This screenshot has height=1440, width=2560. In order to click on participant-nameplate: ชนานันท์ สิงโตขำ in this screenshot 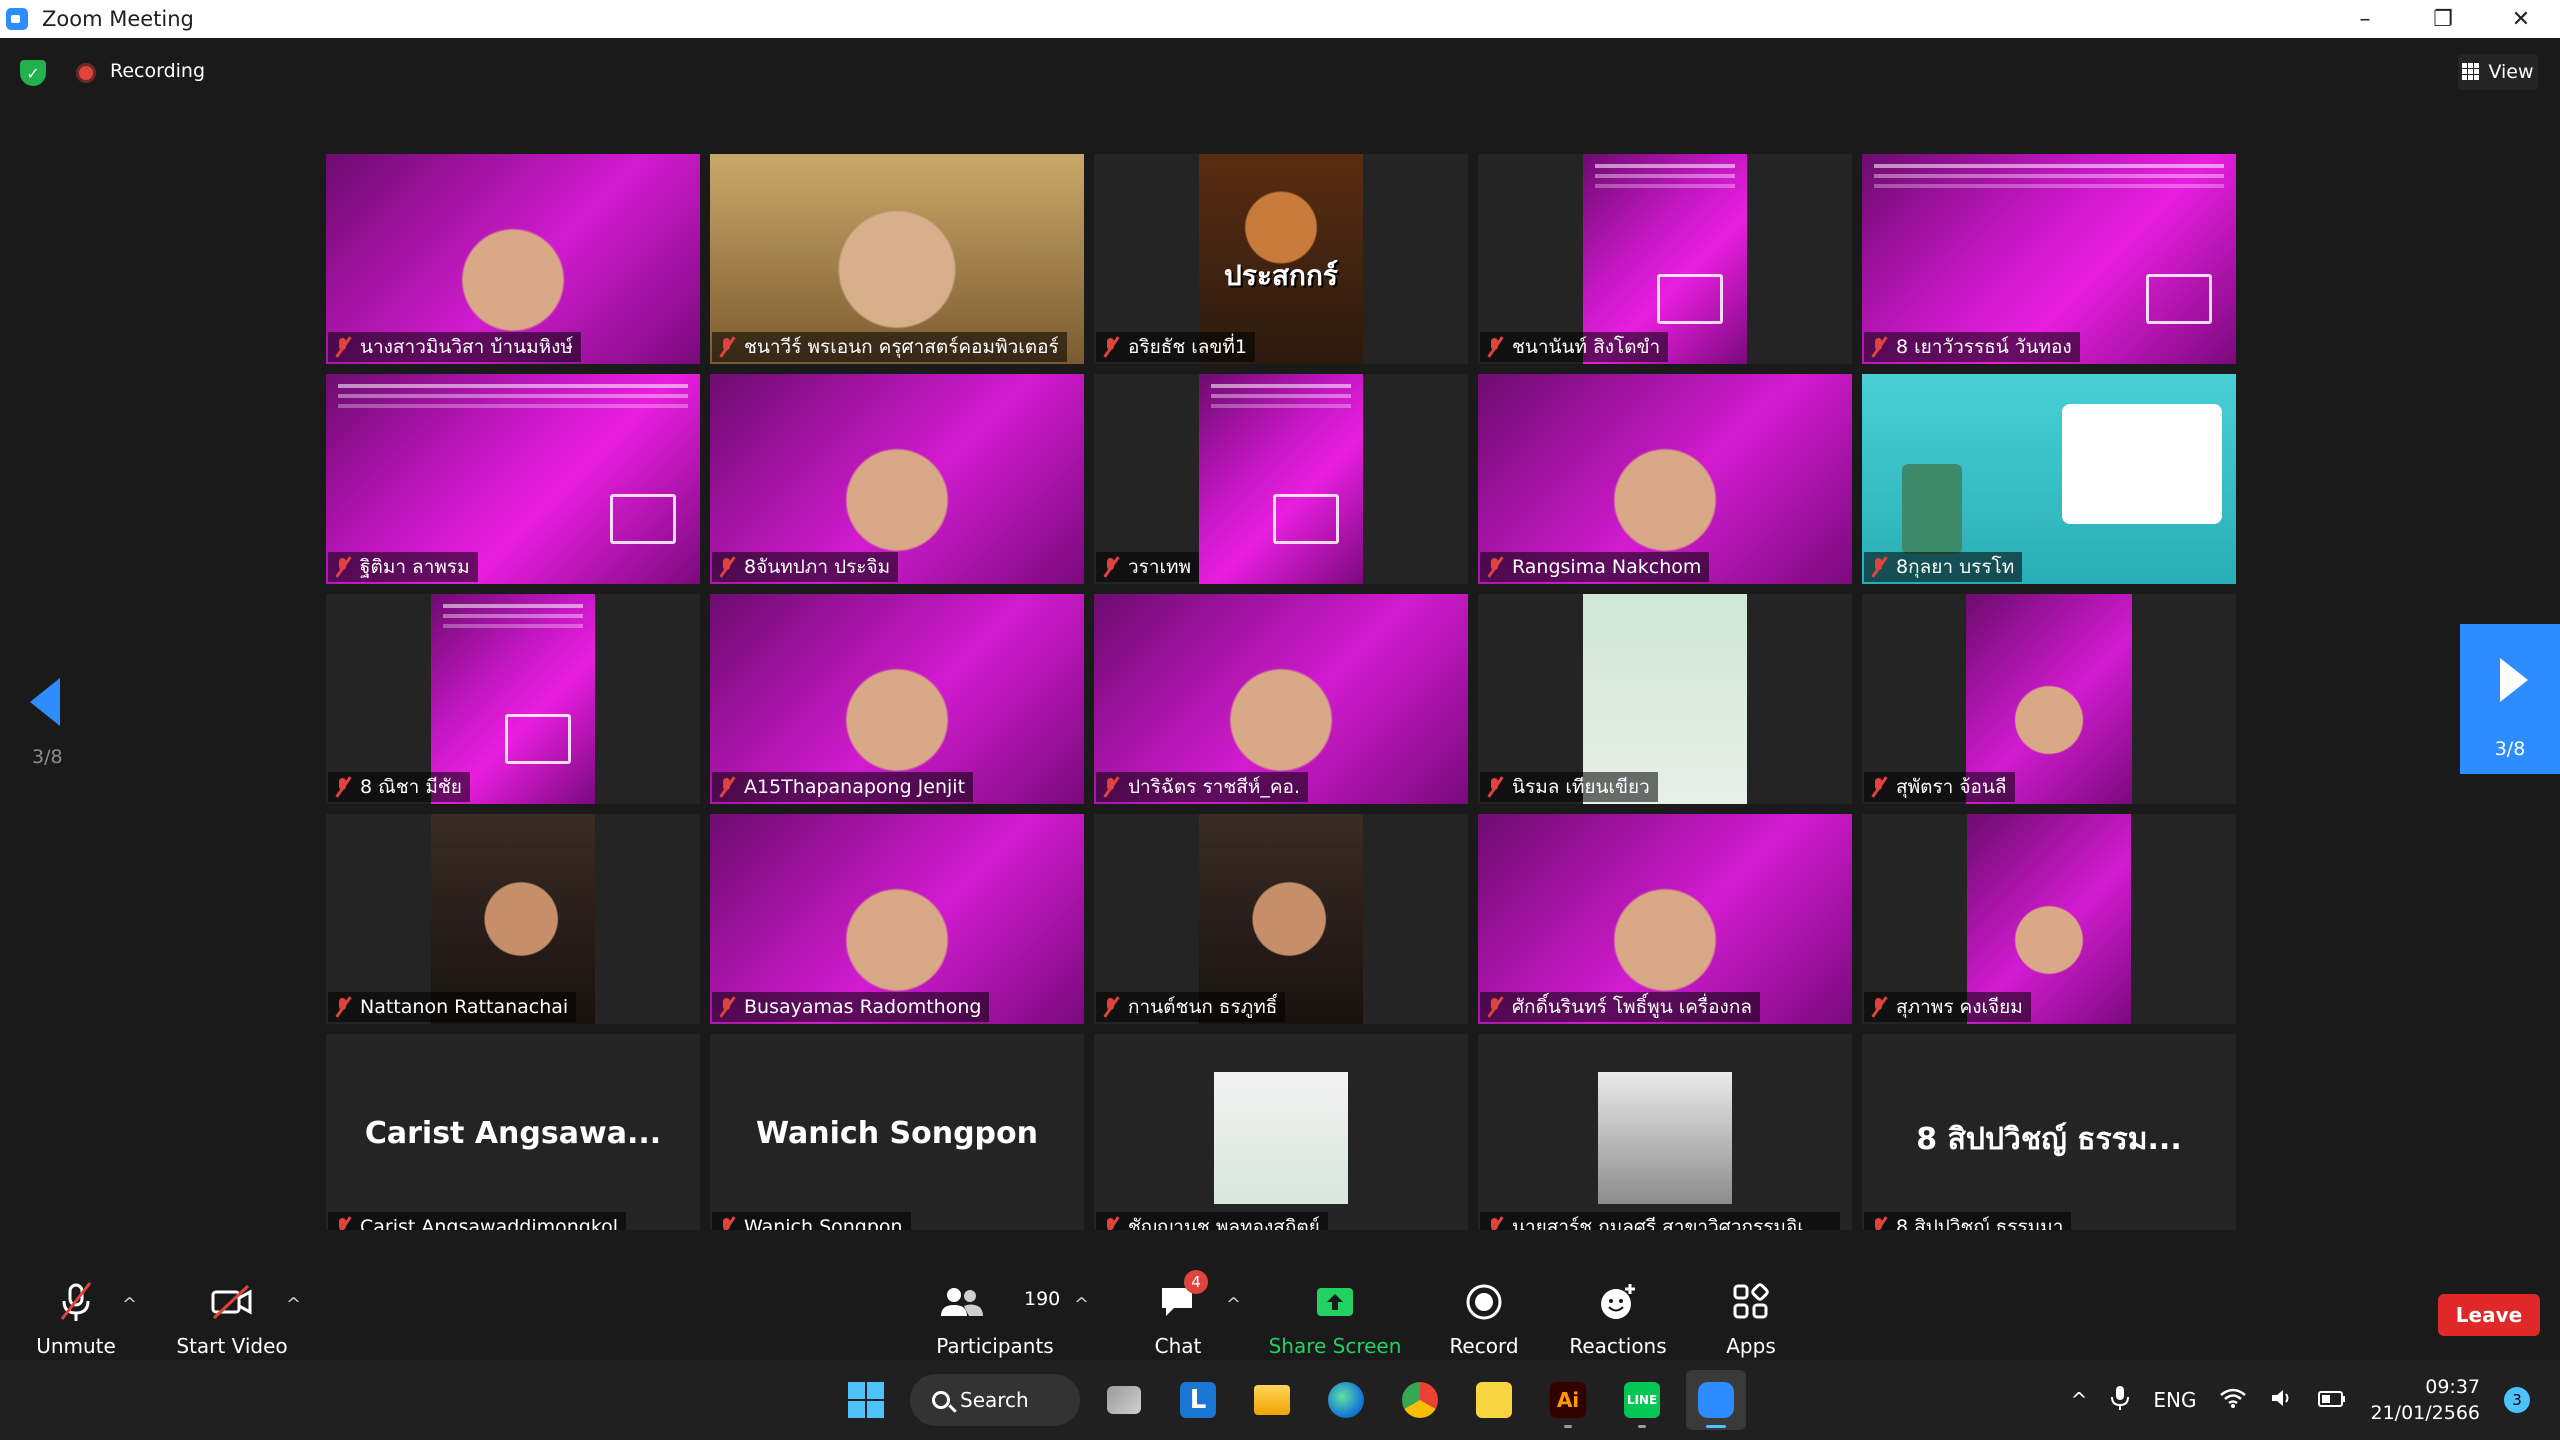, I will do `click(1574, 347)`.